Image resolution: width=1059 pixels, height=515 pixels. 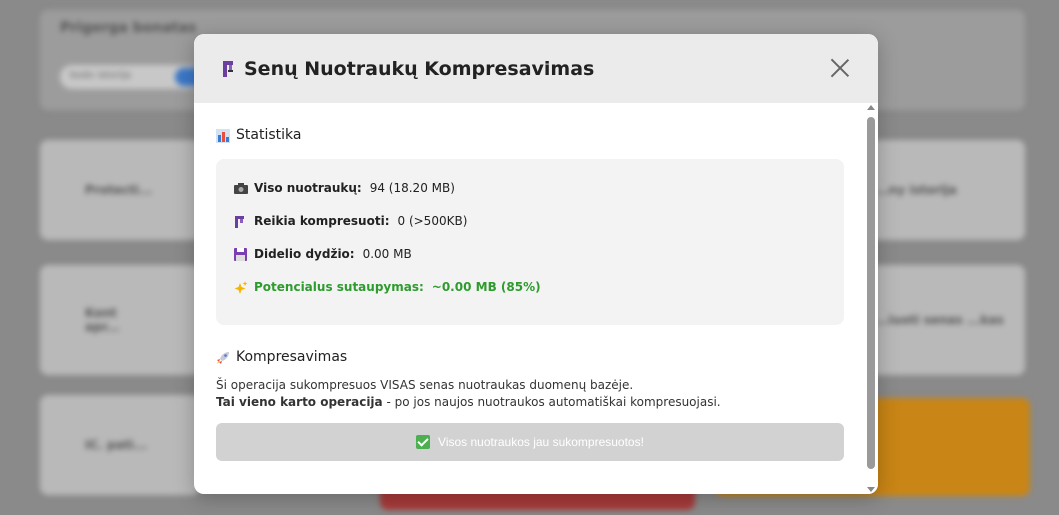 I want to click on background-tile-right-2: ...iuoti senas ...kas, so click(x=942, y=320).